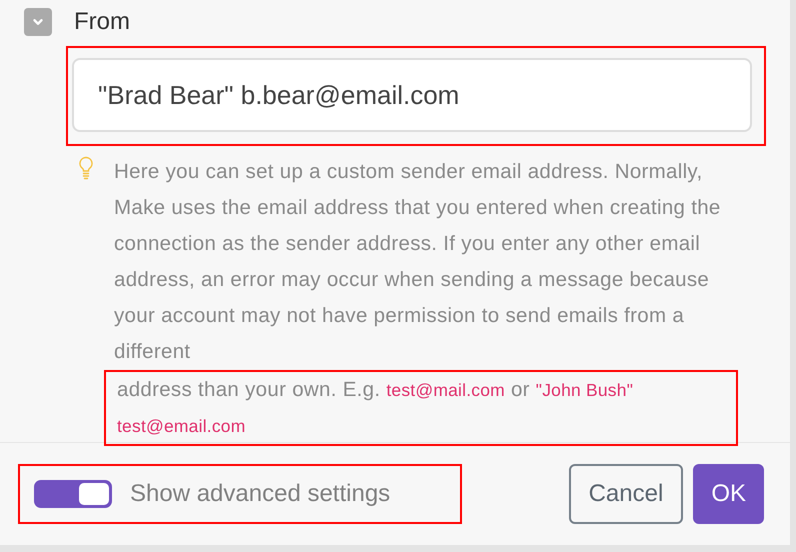 The width and height of the screenshot is (796, 552). Describe the element at coordinates (73, 494) in the screenshot. I see `toggle-switch` at that location.